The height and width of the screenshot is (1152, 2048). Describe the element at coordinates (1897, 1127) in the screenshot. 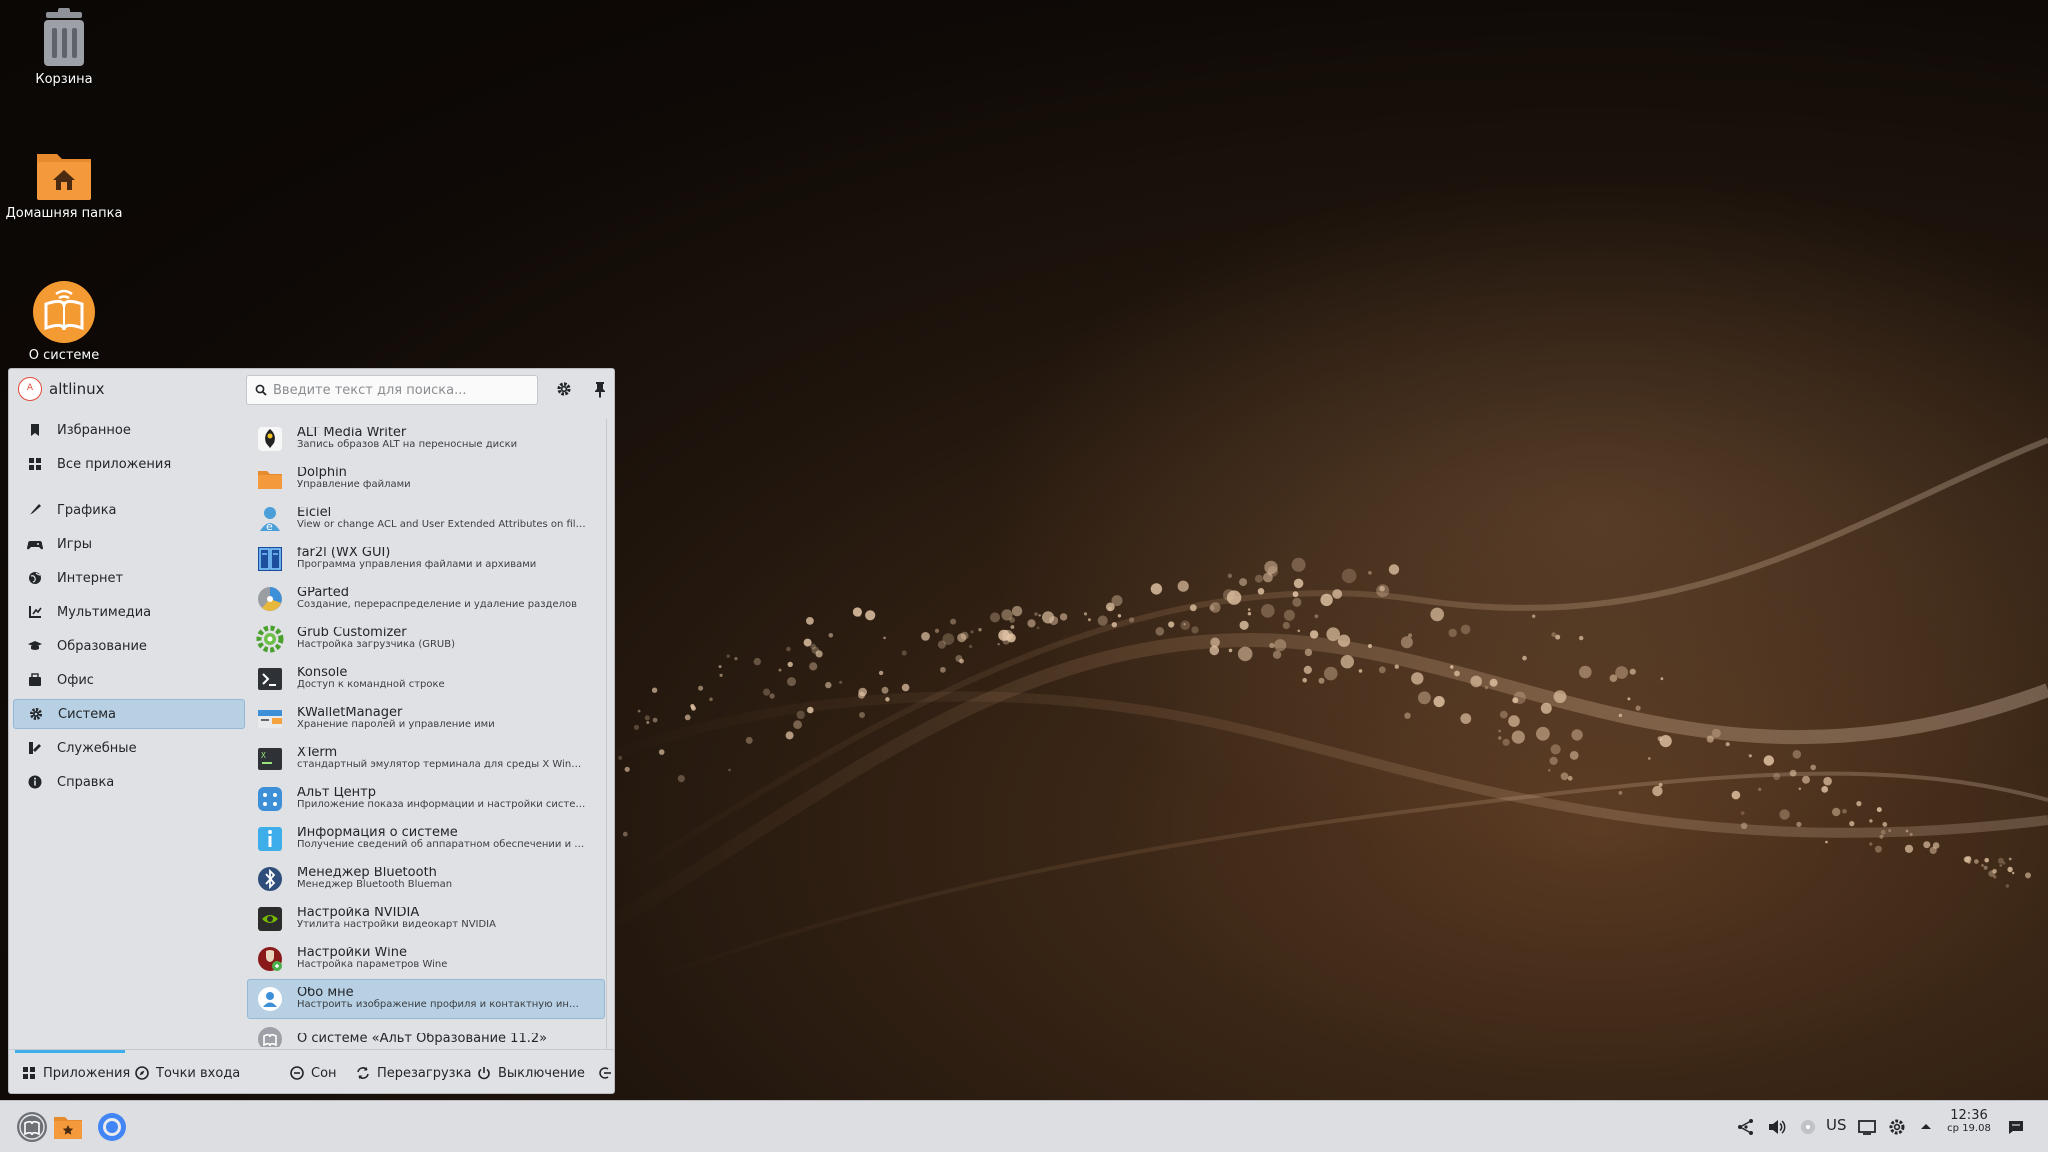

I see `settings-tray-icon` at that location.